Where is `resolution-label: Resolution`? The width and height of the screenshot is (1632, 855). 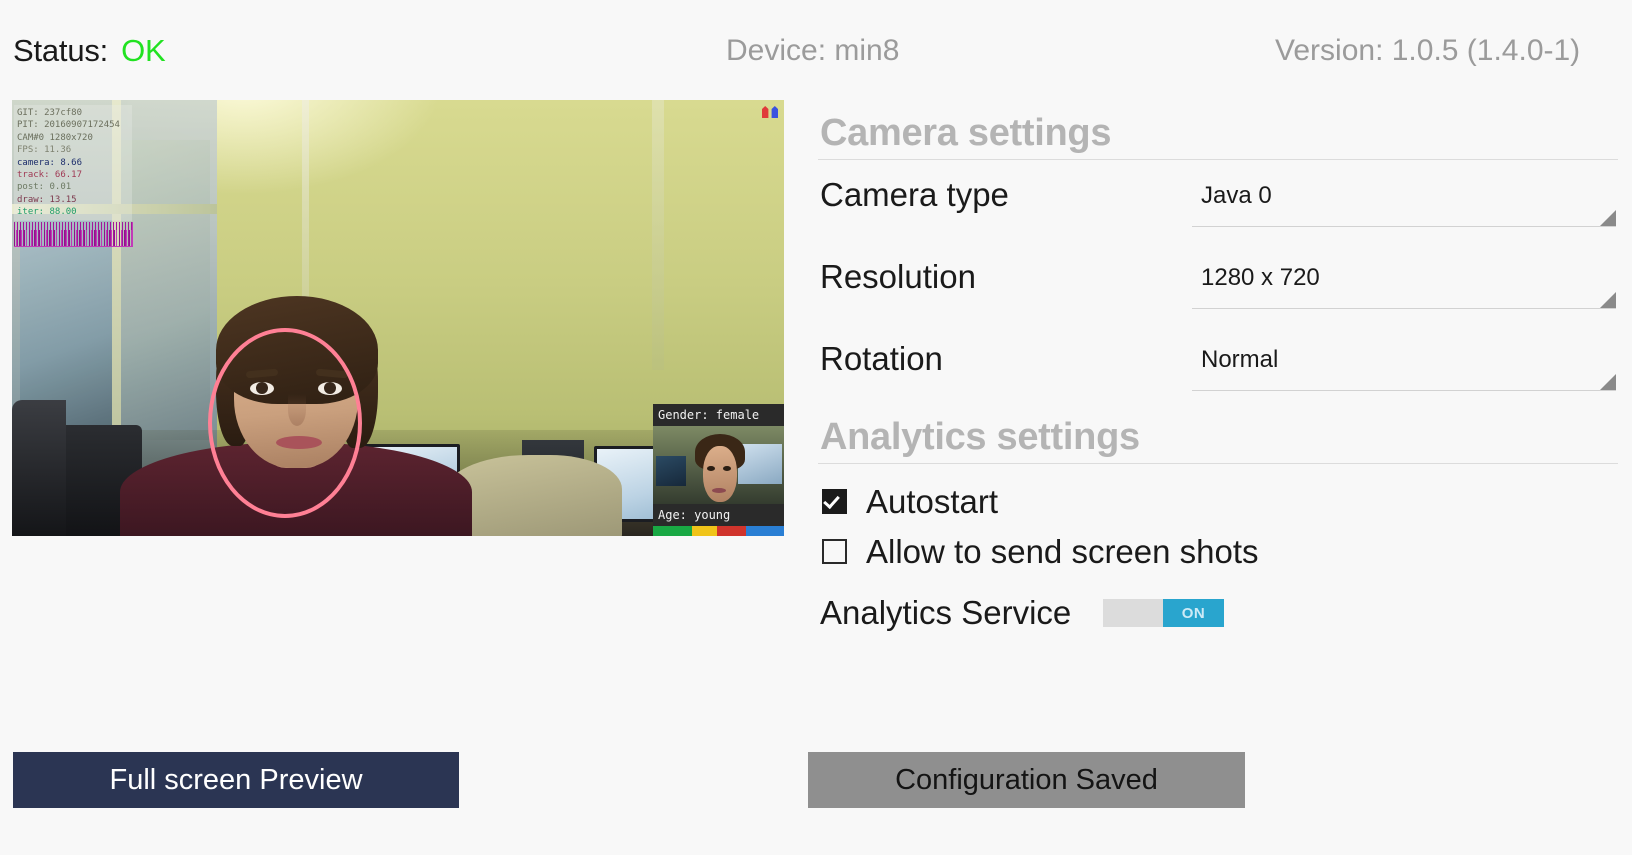 resolution-label: Resolution is located at coordinates (898, 276).